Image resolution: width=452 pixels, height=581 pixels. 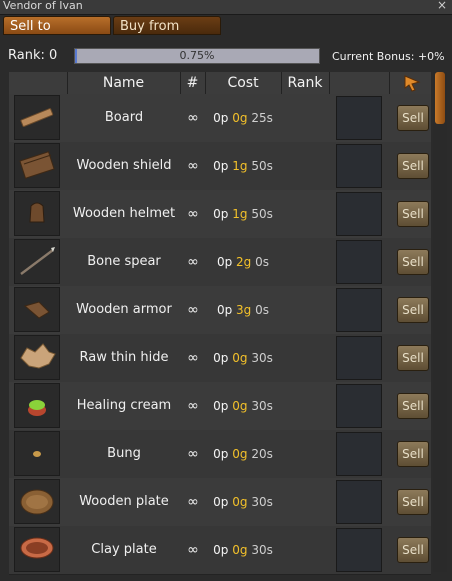 What do you see at coordinates (442, 6) in the screenshot?
I see `close-icon: ×` at bounding box center [442, 6].